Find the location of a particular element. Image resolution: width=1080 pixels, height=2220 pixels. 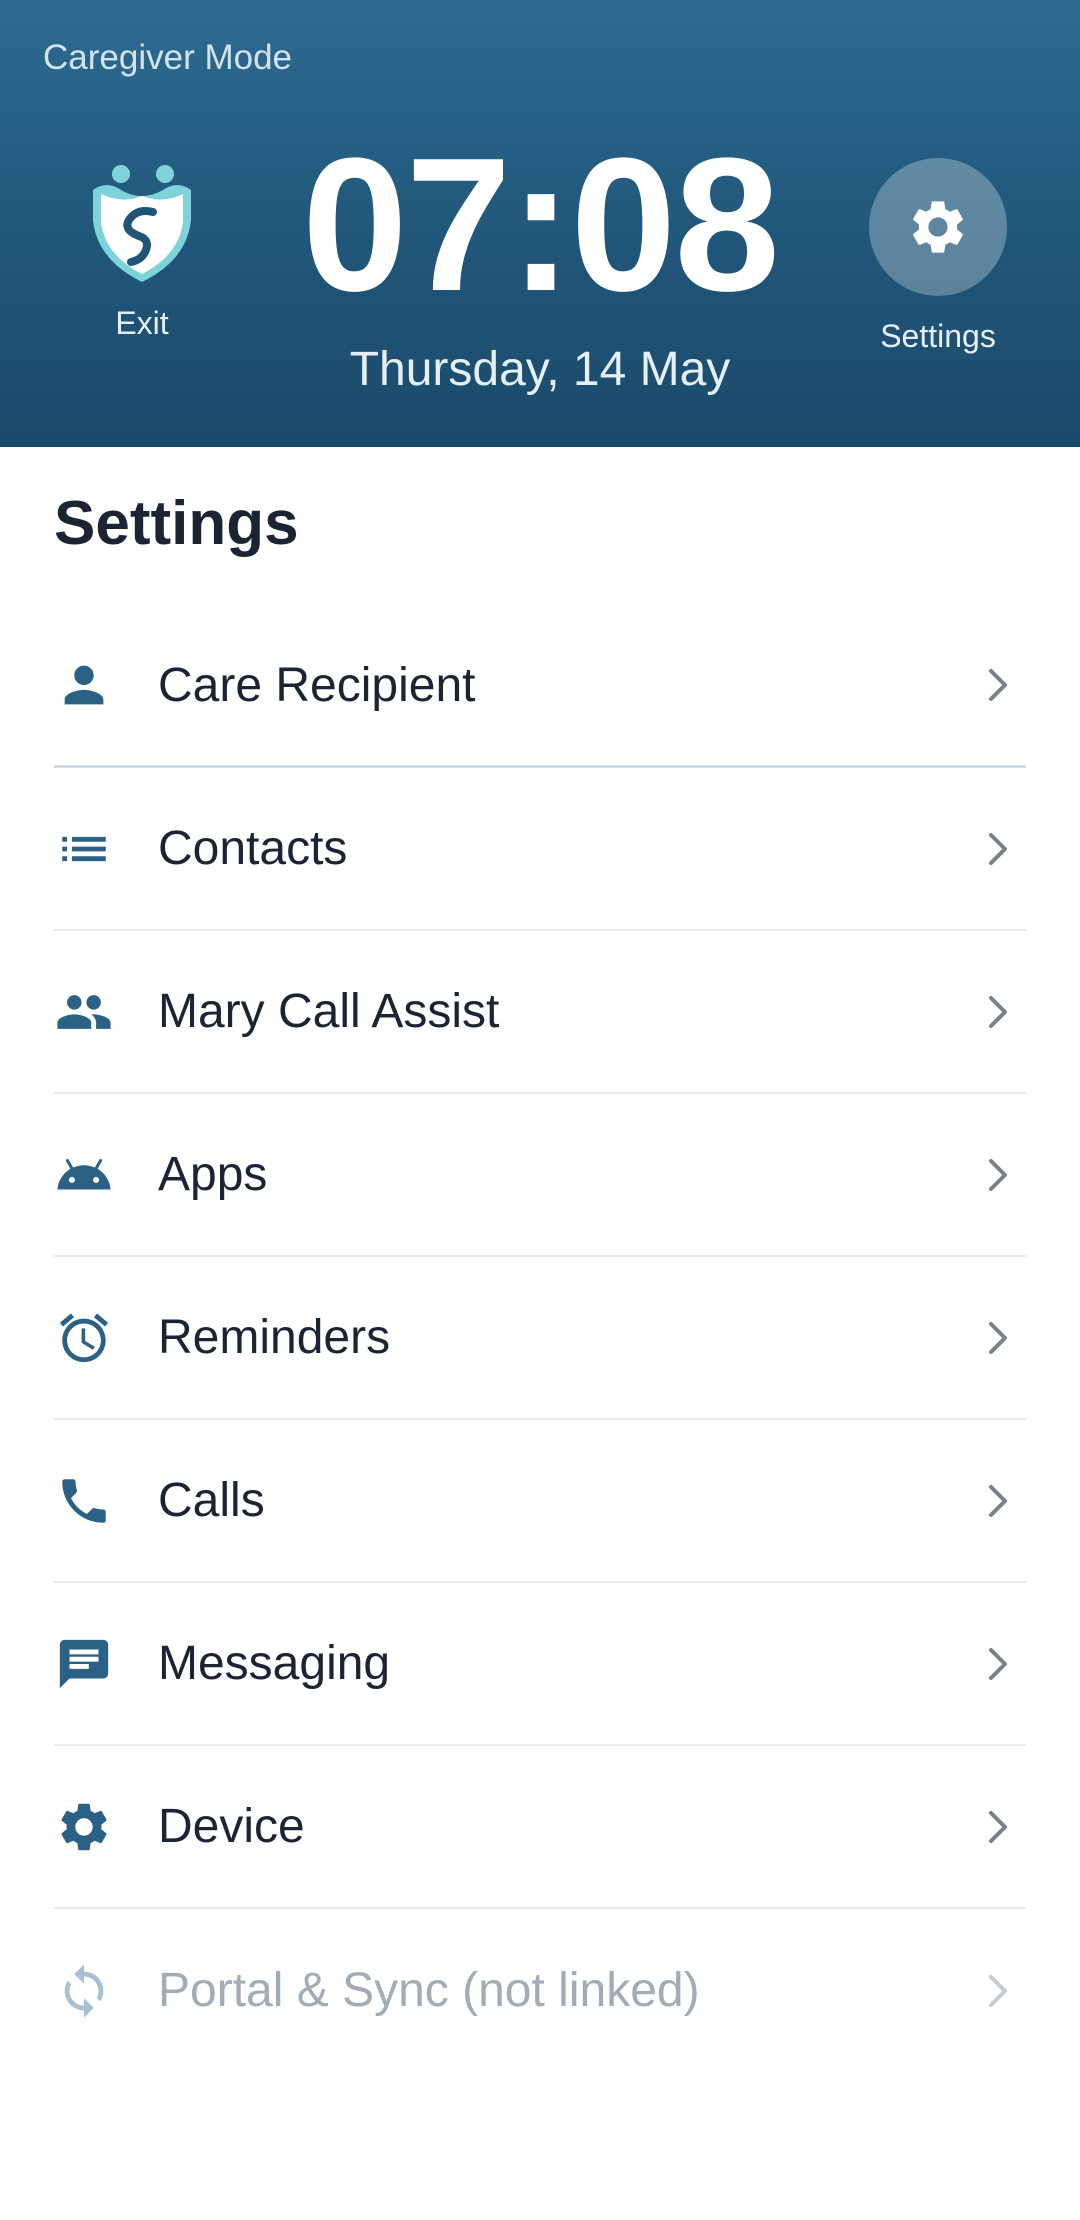

settings-item-label: Messaging is located at coordinates (274, 1663).